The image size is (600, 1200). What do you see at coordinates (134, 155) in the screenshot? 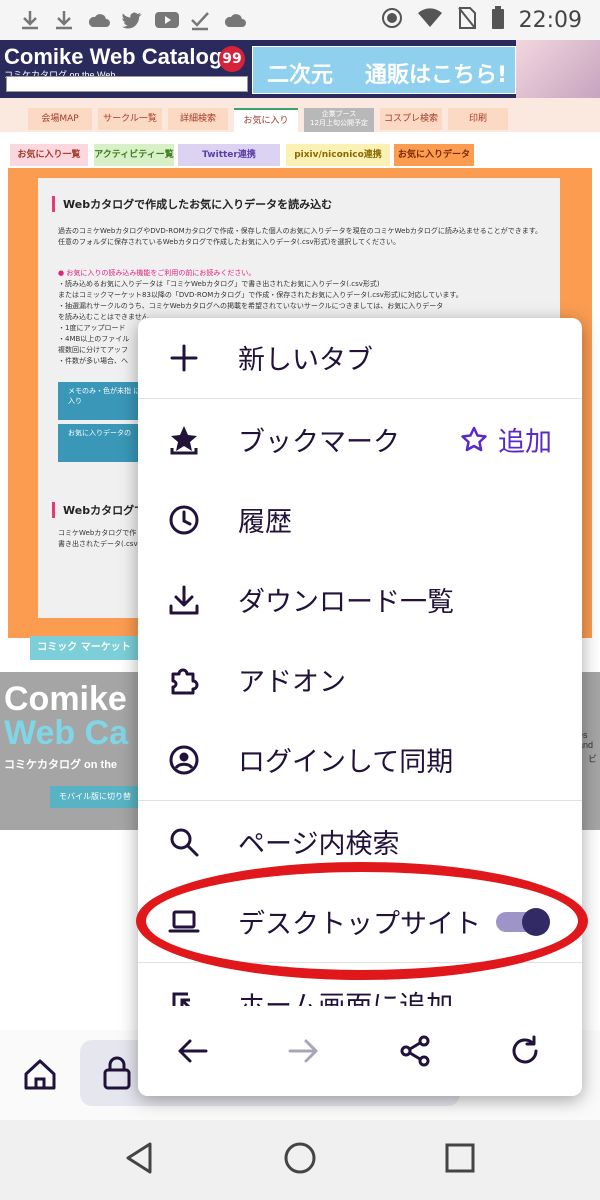
I see `subtab-activity: アクティビティー覧` at bounding box center [134, 155].